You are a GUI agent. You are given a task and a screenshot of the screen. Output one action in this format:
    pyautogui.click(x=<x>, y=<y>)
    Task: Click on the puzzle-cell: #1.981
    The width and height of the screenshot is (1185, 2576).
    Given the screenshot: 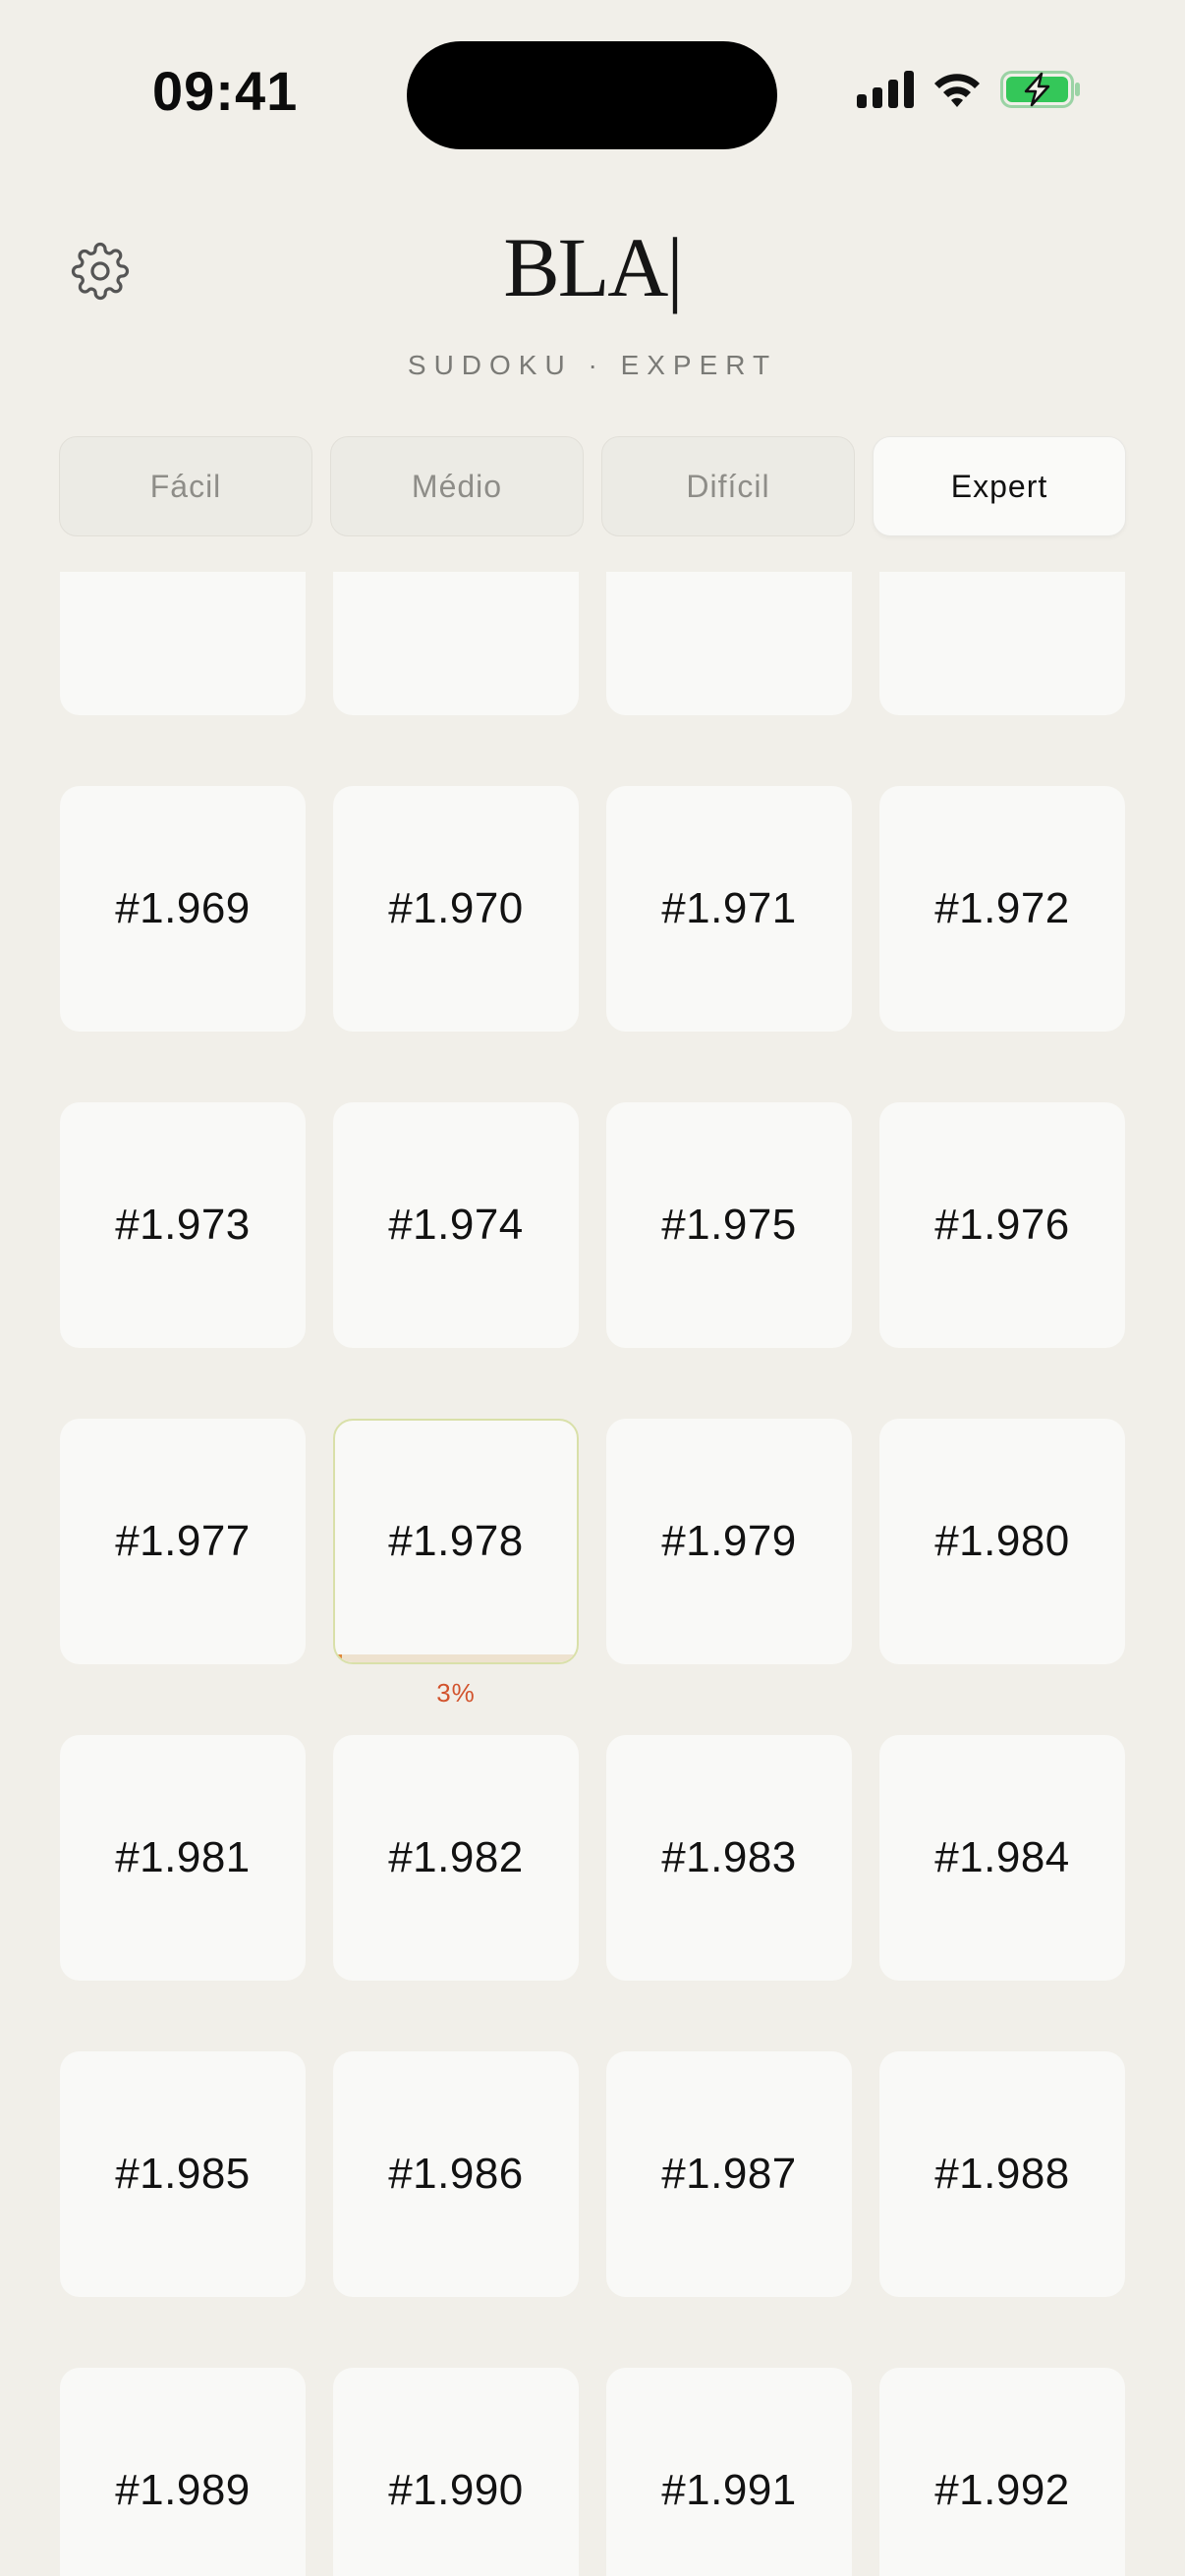 What is the action you would take?
    pyautogui.click(x=183, y=1858)
    